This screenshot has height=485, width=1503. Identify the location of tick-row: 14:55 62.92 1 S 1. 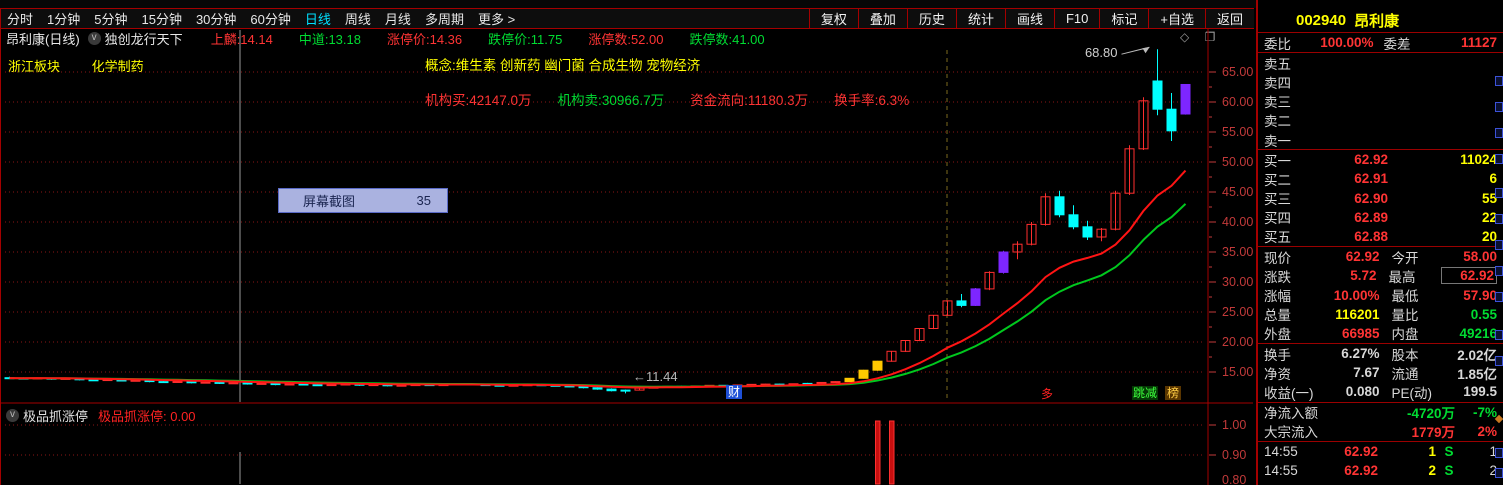
(1380, 451).